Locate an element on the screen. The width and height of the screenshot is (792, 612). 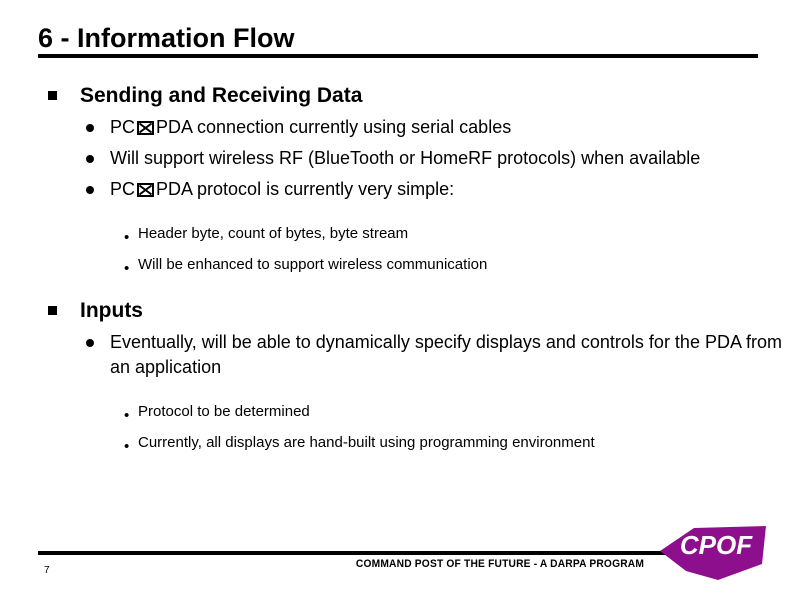
page-number: 7 is located at coordinates (47, 570).